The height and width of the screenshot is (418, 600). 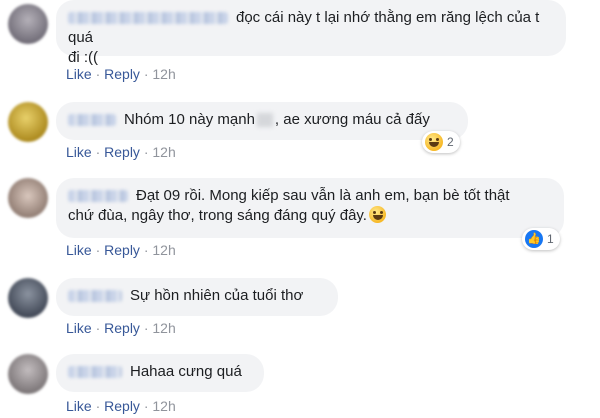 What do you see at coordinates (189, 119) in the screenshot?
I see `comment-text-part1: Nhóm 10 này mạnh` at bounding box center [189, 119].